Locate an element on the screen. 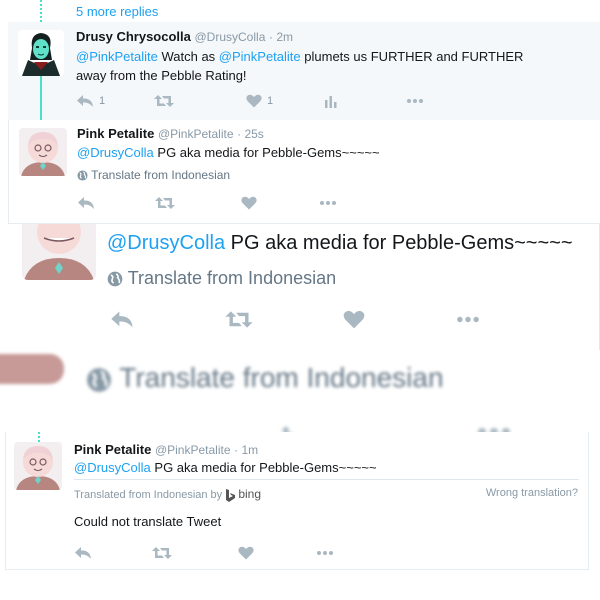 This screenshot has width=600, height=600. analytics-button is located at coordinates (331, 101).